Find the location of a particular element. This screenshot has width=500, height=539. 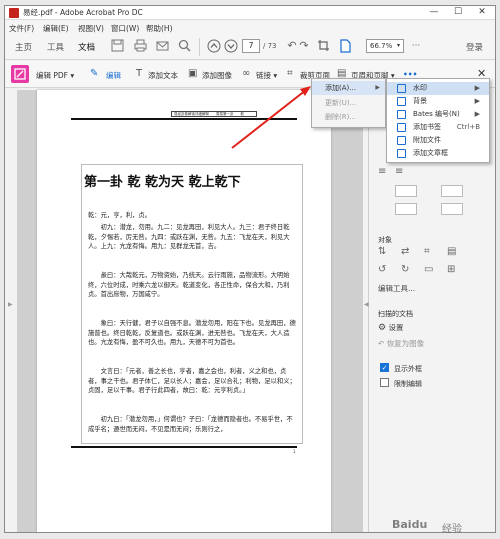

link-icon: ∞ is located at coordinates (246, 73).